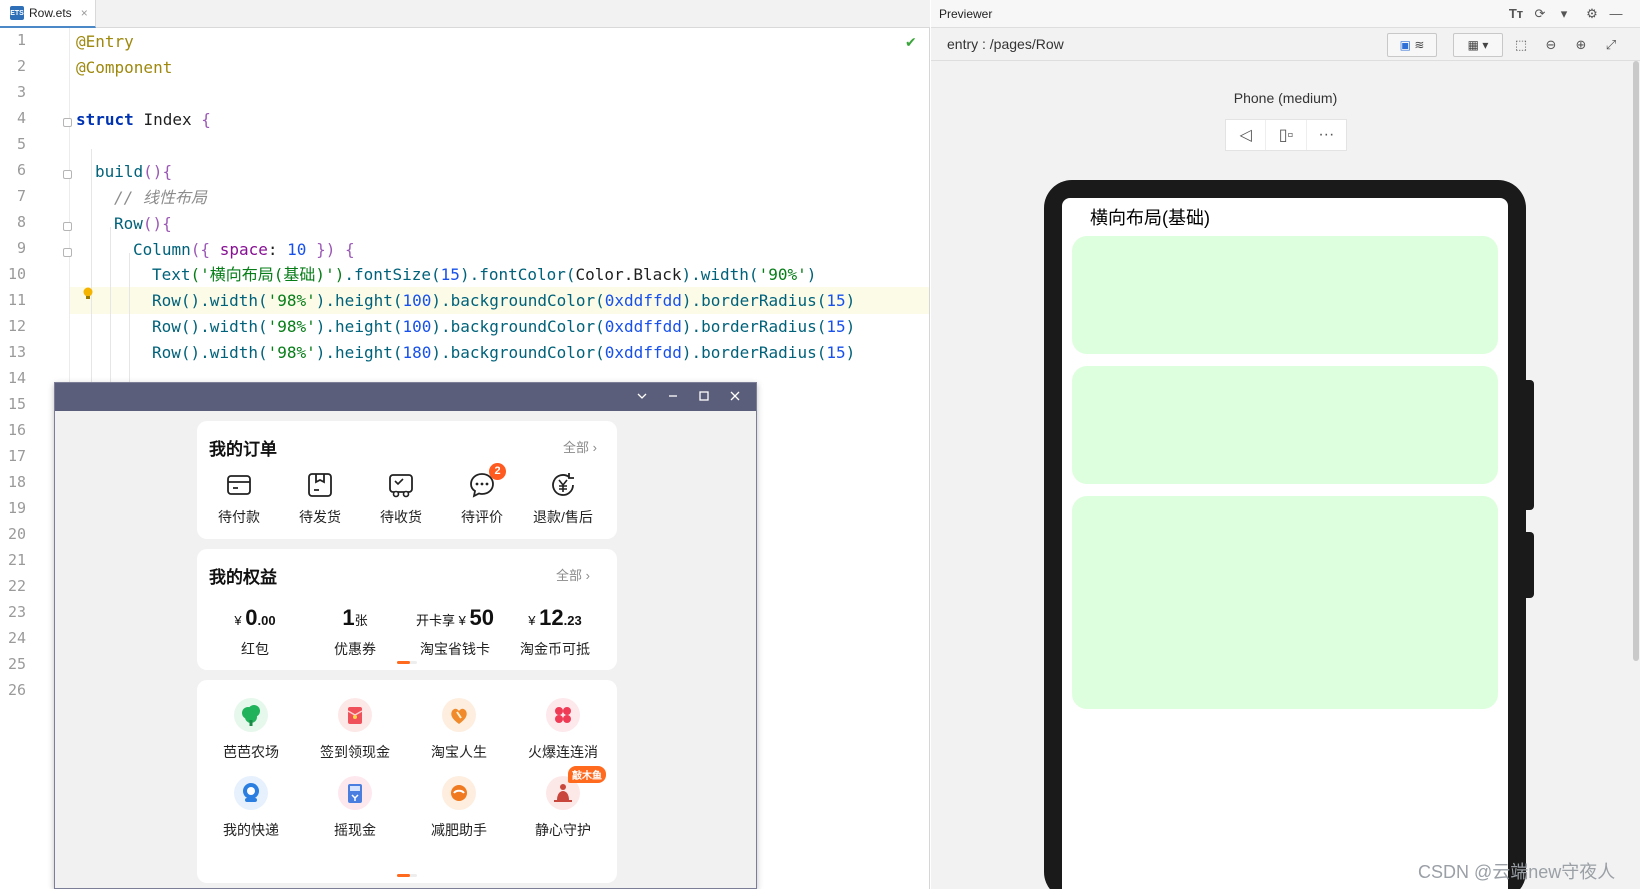  Describe the element at coordinates (355, 649) in the screenshot. I see `benefit-label: 优惠券` at that location.